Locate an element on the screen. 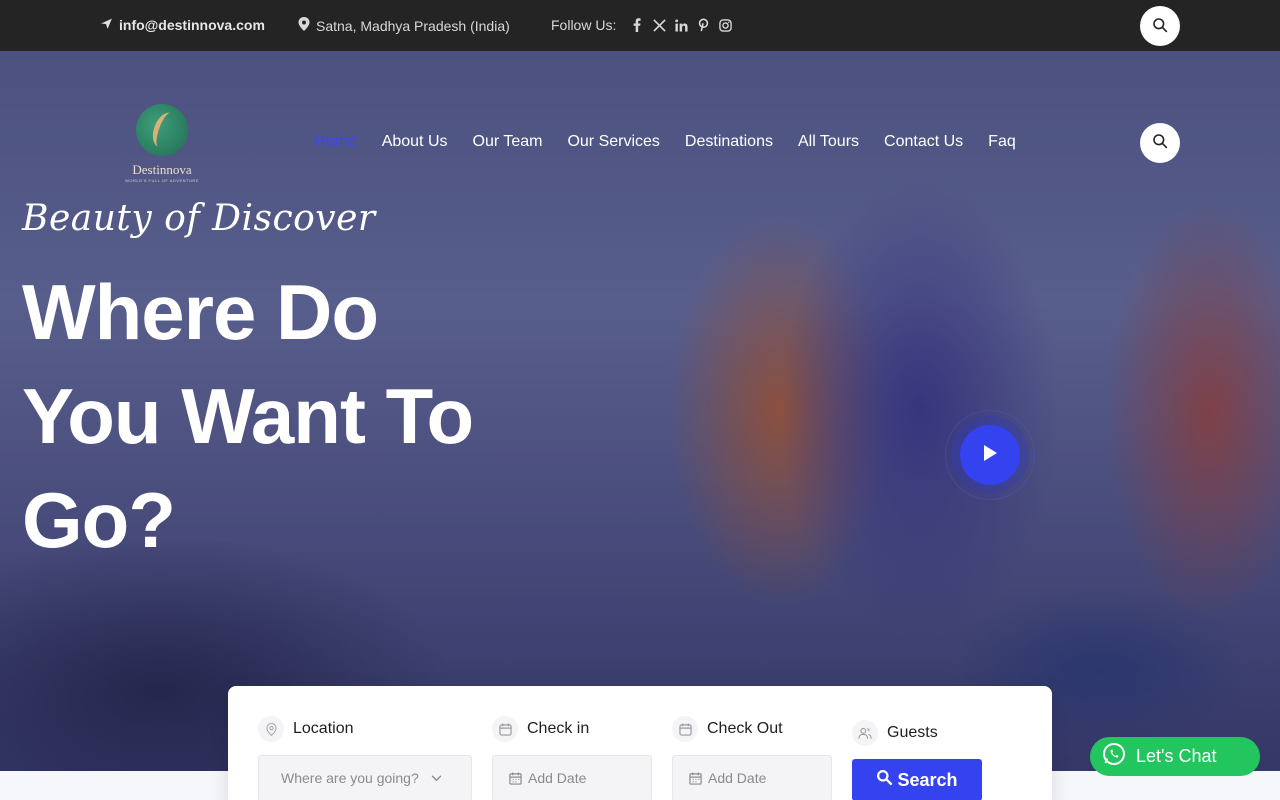 The width and height of the screenshot is (1280, 800). location-select-value: Where are you going? is located at coordinates (350, 778).